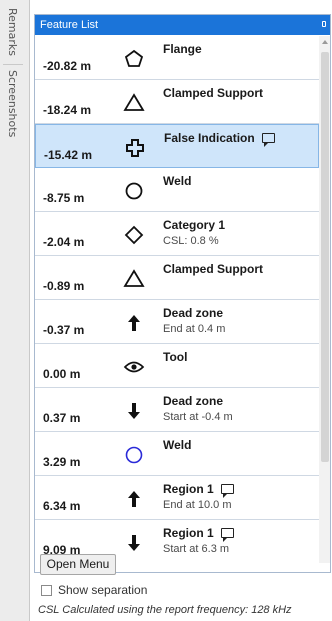 The width and height of the screenshot is (332, 621). Describe the element at coordinates (134, 191) in the screenshot. I see `circle-icon` at that location.